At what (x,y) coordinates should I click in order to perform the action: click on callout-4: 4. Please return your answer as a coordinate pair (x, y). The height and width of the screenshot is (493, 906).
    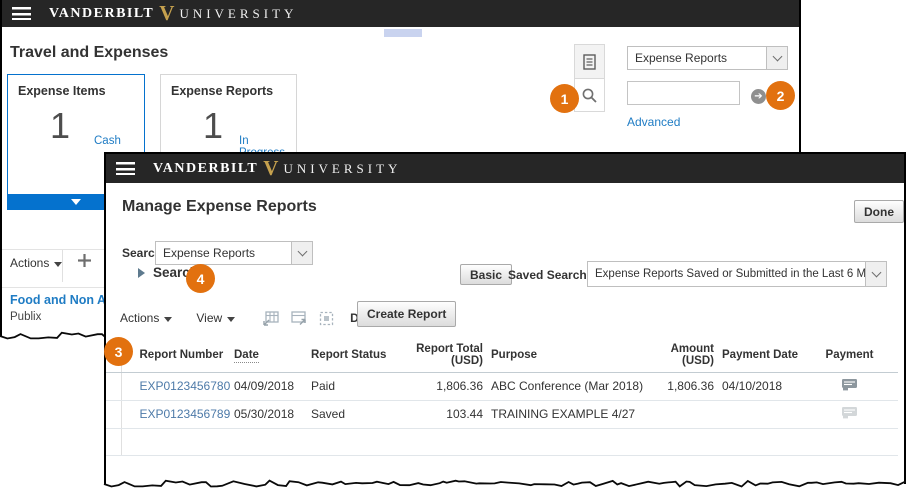
    Looking at the image, I should click on (200, 278).